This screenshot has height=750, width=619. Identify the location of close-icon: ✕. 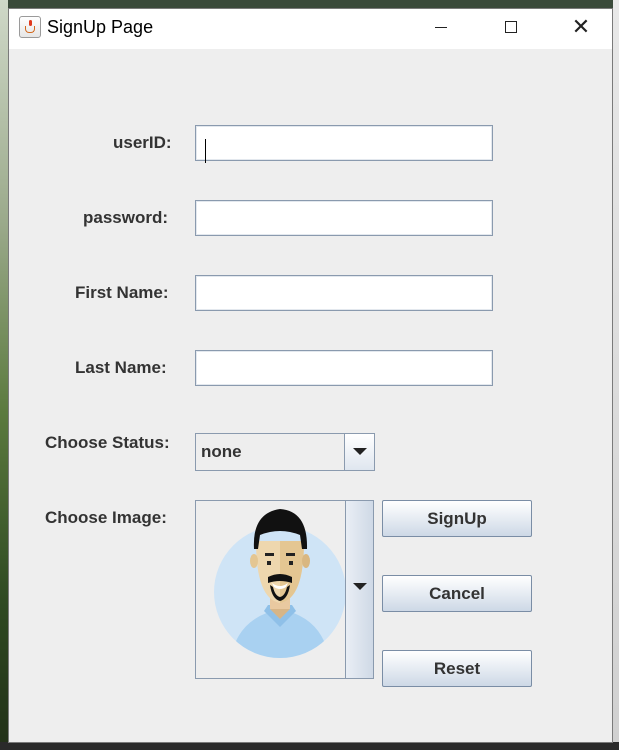
(581, 26).